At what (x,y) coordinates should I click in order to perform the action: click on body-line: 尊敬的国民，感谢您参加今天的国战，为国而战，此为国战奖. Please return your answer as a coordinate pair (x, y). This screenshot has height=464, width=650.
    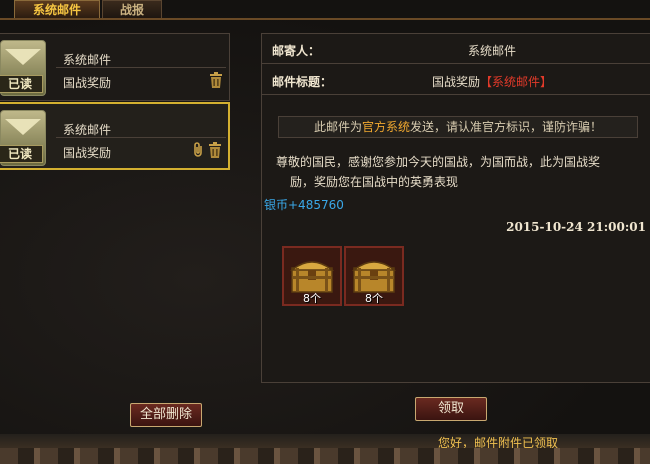
    Looking at the image, I should click on (438, 162).